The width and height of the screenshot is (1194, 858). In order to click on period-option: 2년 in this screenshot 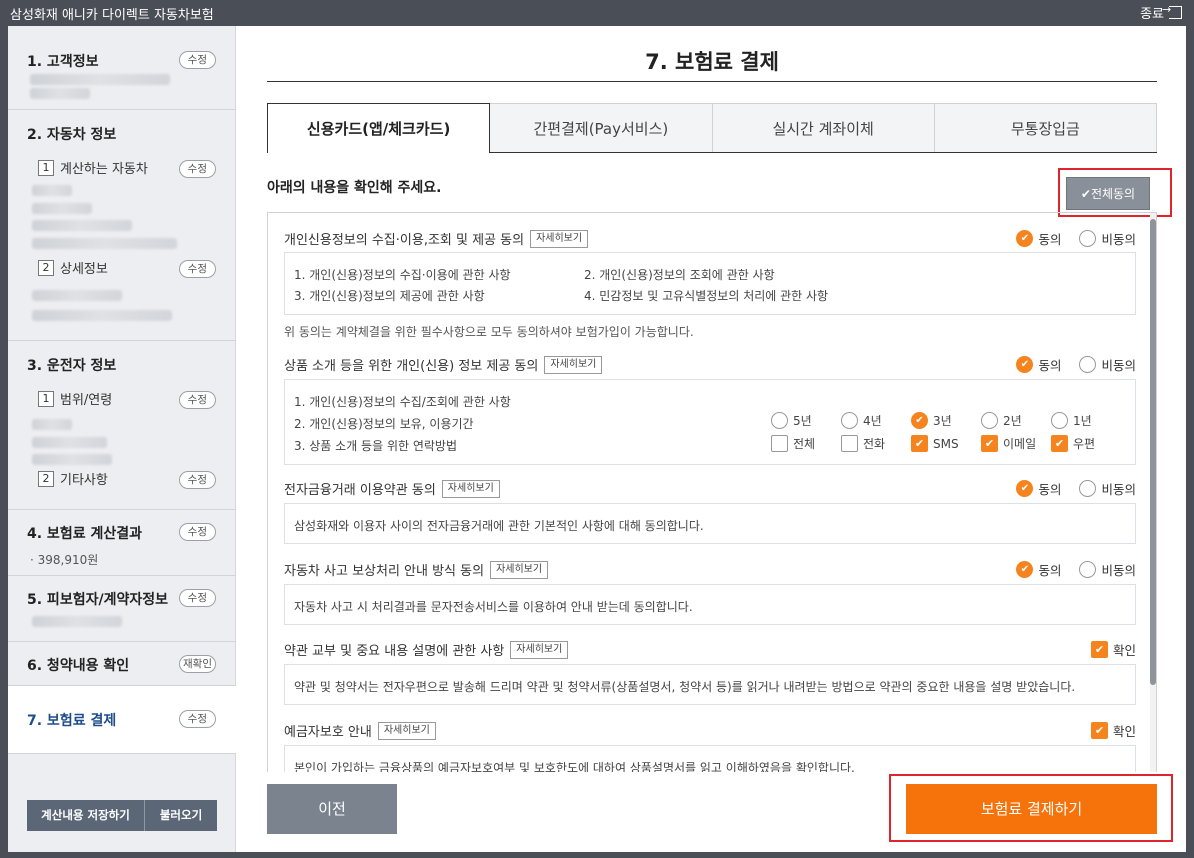, I will do `click(1006, 420)`.